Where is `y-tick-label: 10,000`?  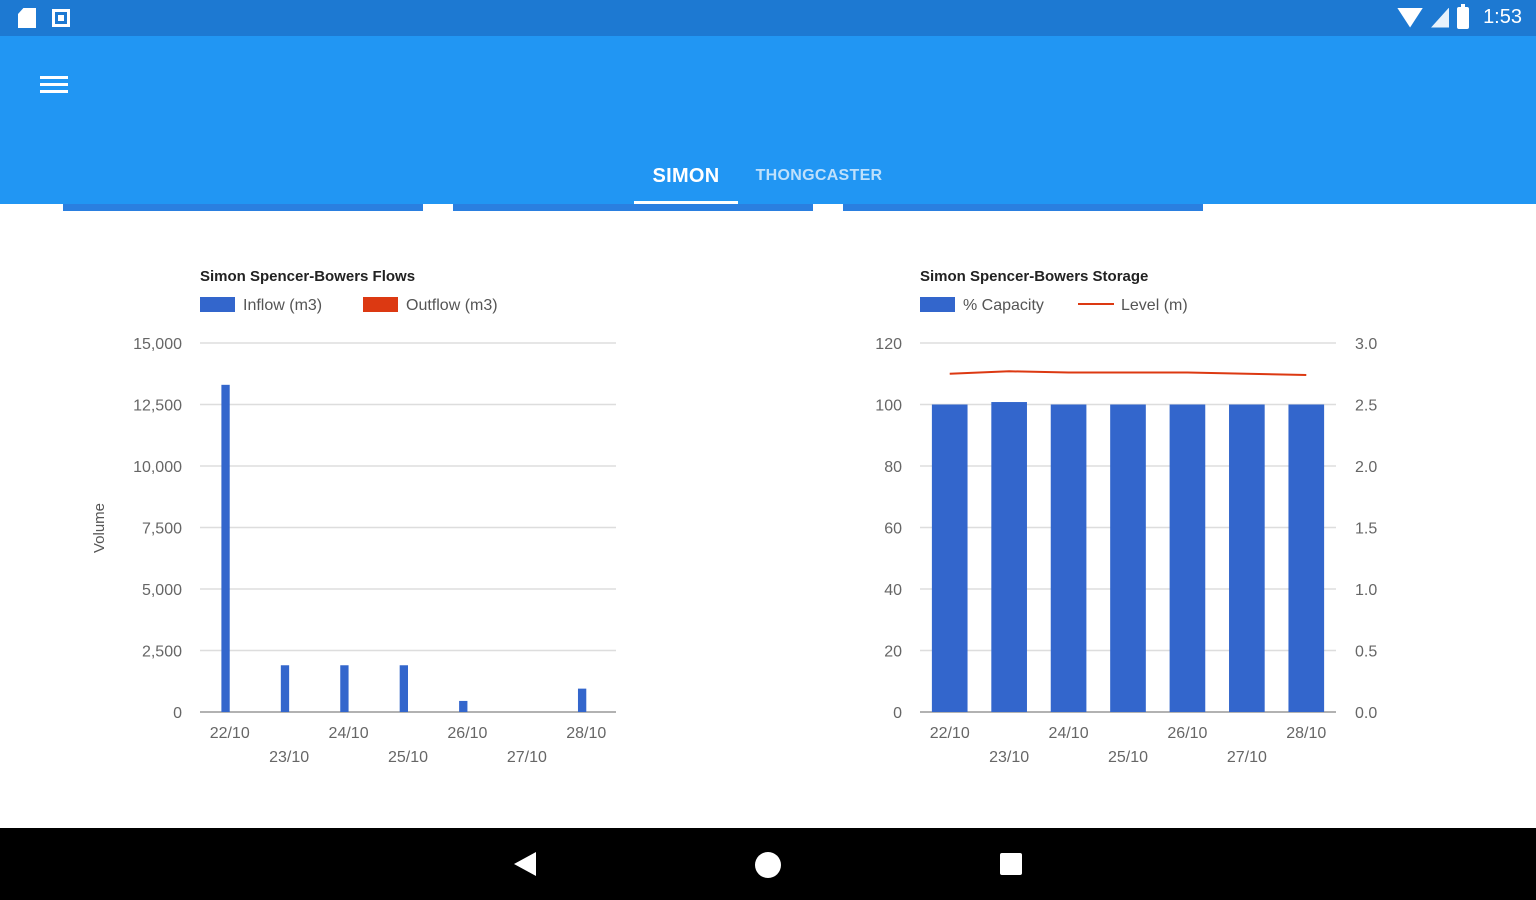
y-tick-label: 10,000 is located at coordinates (157, 467).